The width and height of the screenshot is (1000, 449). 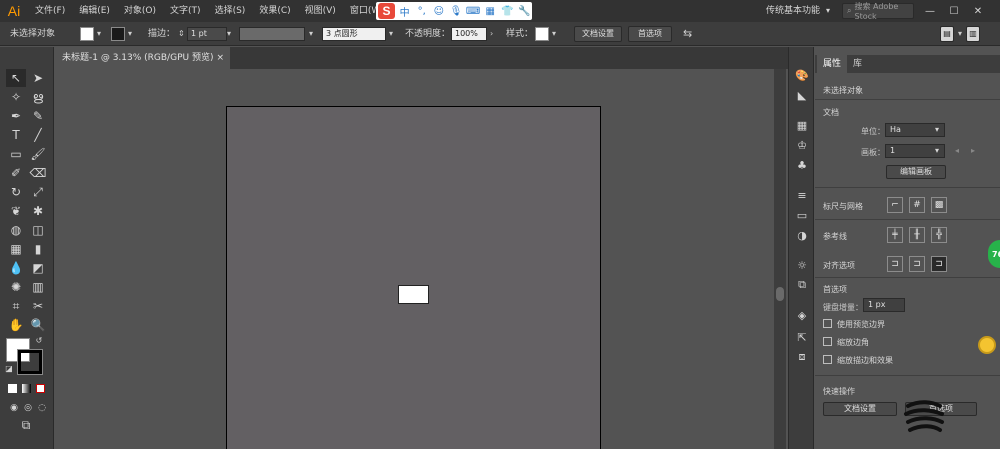 What do you see at coordinates (857, 64) in the screenshot?
I see `tab-library: 库` at bounding box center [857, 64].